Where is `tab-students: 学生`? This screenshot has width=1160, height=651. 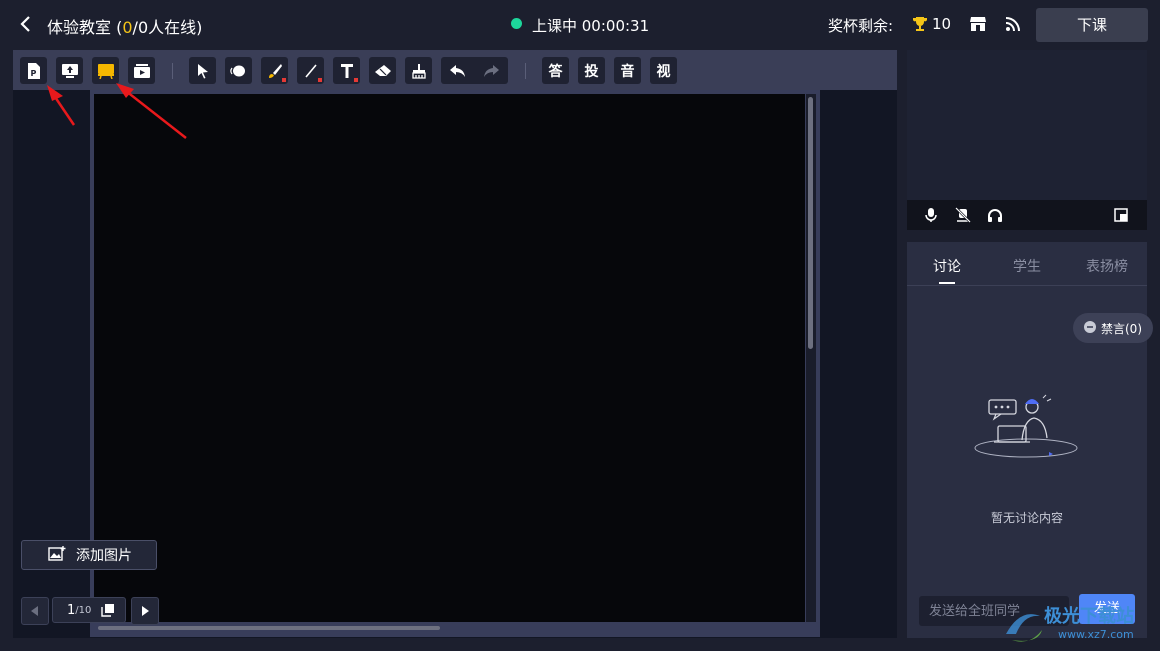
tab-students: 学生 is located at coordinates (1027, 266).